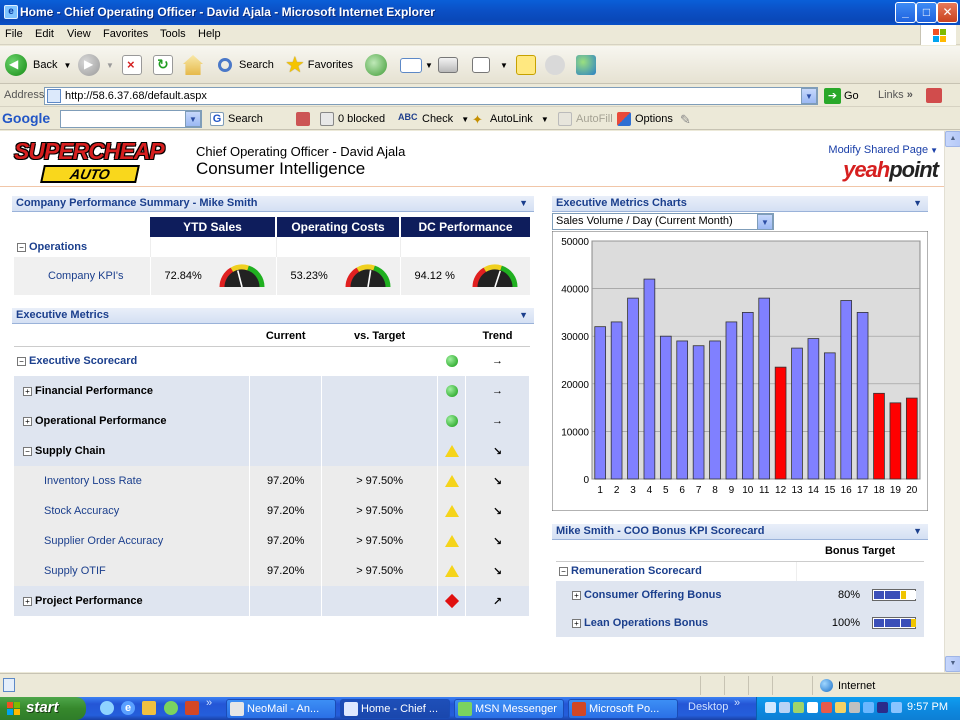  I want to click on google-search-input: ▼, so click(131, 119).